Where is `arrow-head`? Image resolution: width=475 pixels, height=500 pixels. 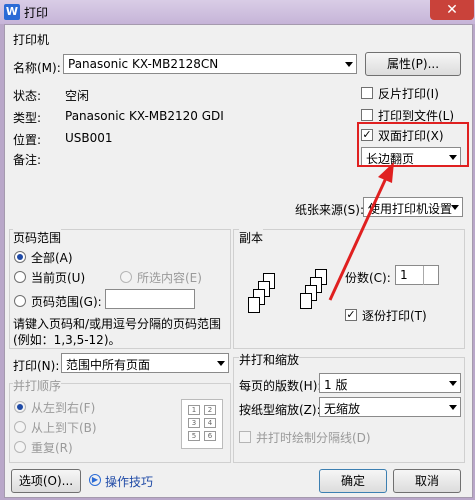 arrow-head is located at coordinates (386, 172).